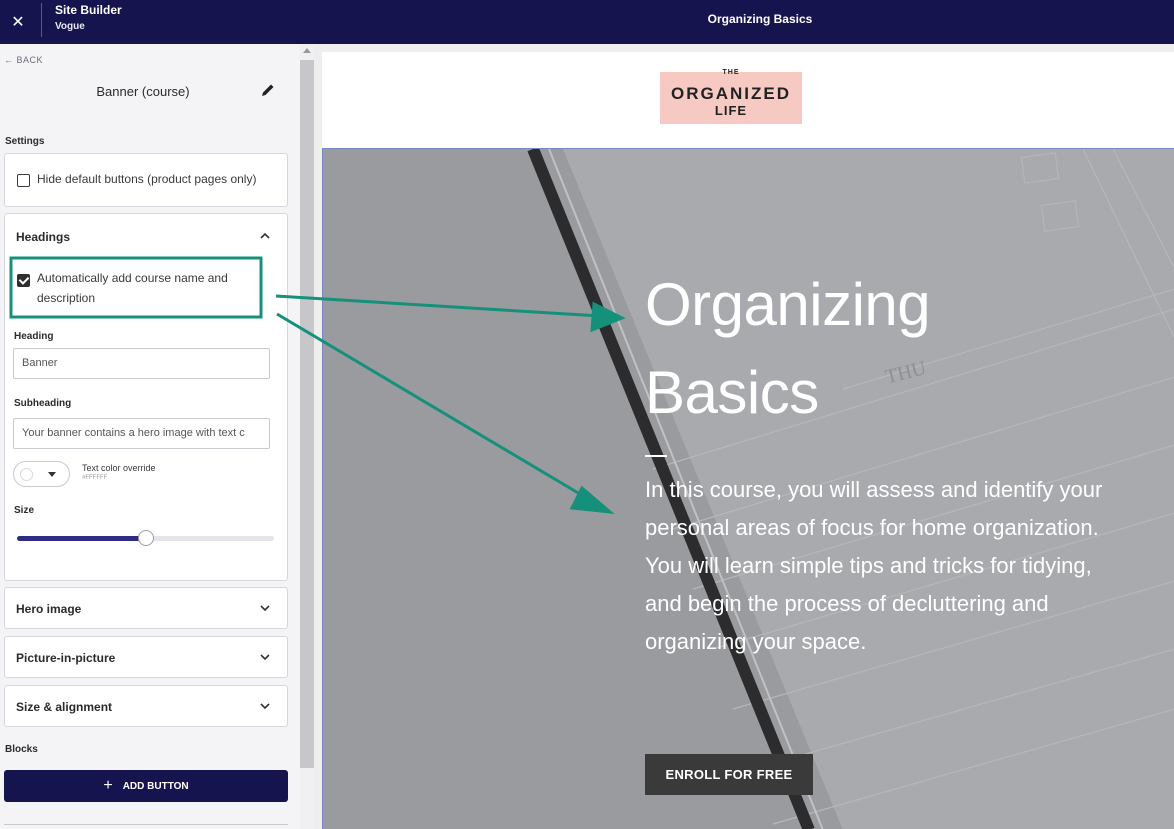 The width and height of the screenshot is (1174, 829). What do you see at coordinates (146, 657) in the screenshot?
I see `accordion-picture-in-picture: Picture-in-picture` at bounding box center [146, 657].